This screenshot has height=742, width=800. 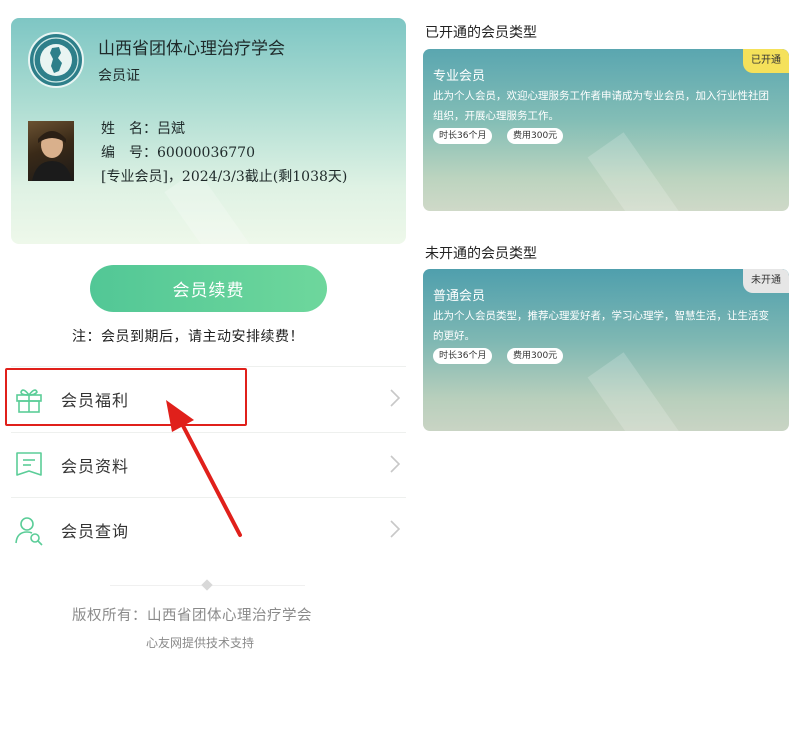 I want to click on menu-item-profile: 会员资料, so click(x=208, y=464).